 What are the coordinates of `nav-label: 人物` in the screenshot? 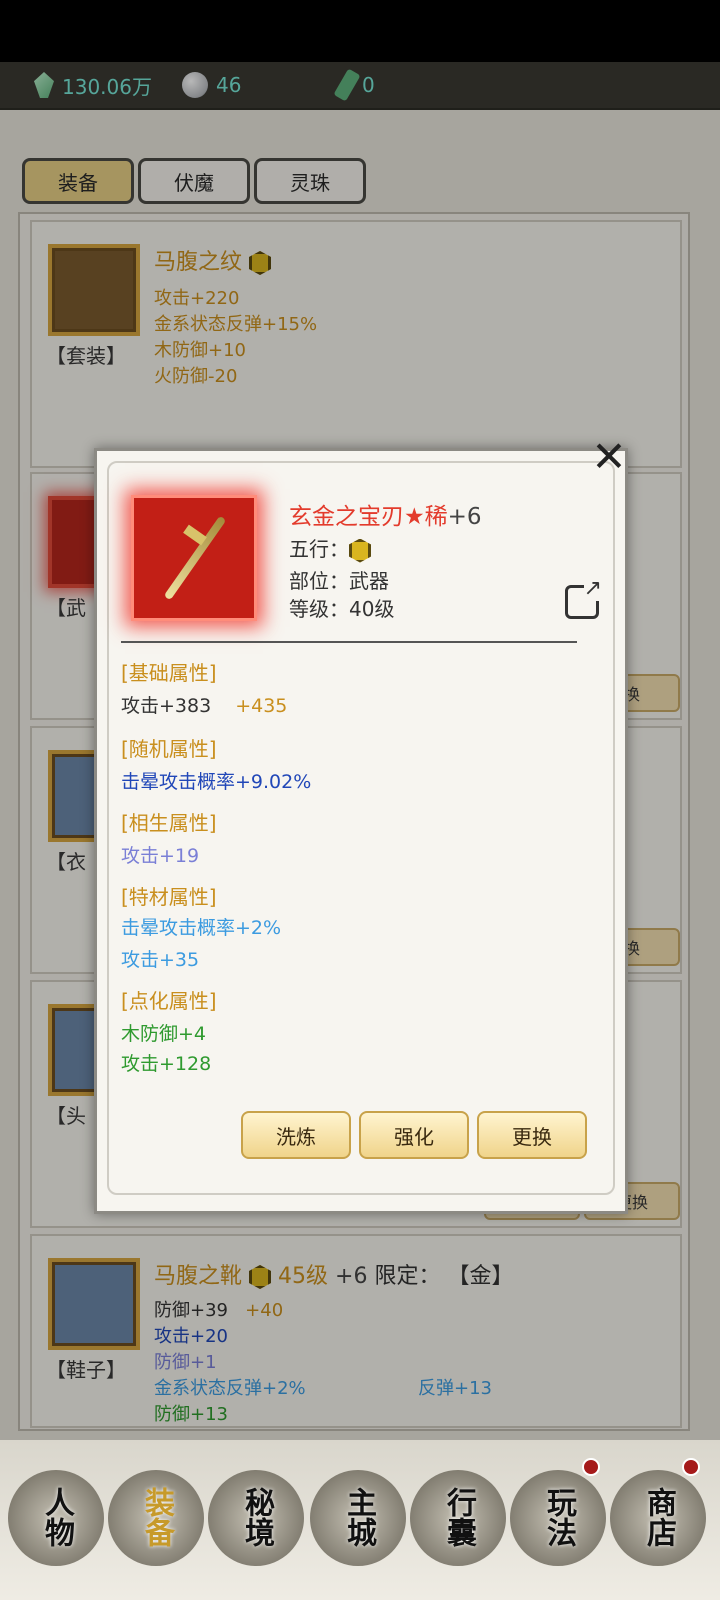 It's located at (56, 1517).